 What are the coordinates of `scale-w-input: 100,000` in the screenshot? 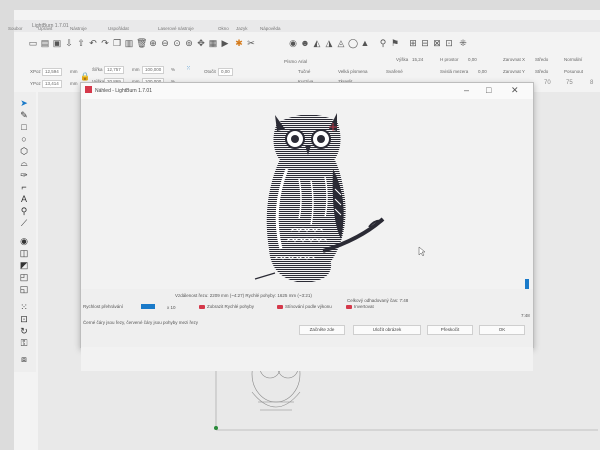 It's located at (153, 70).